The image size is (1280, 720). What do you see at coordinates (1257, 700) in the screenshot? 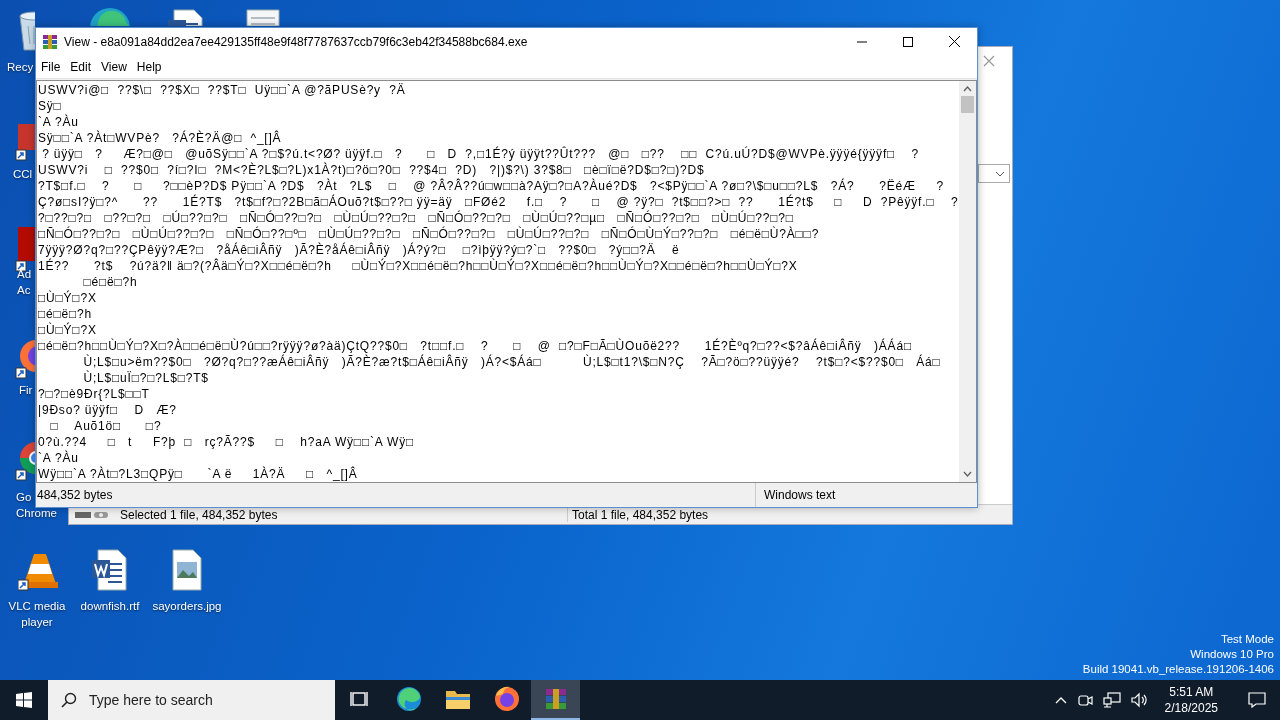
I see `notification-icon` at bounding box center [1257, 700].